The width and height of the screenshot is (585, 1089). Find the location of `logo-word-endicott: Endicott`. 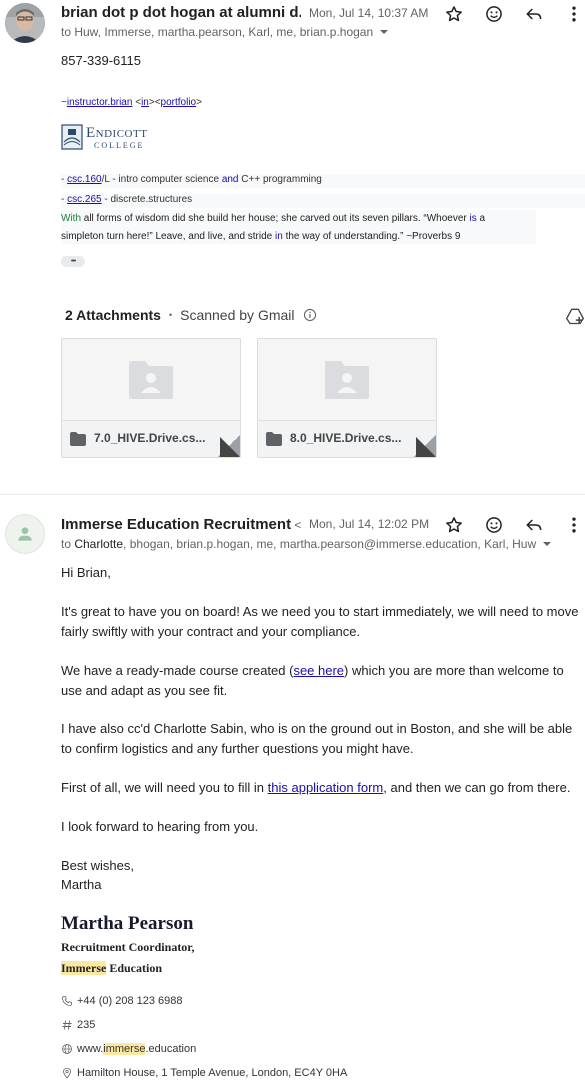

logo-word-endicott: Endicott is located at coordinates (117, 133).